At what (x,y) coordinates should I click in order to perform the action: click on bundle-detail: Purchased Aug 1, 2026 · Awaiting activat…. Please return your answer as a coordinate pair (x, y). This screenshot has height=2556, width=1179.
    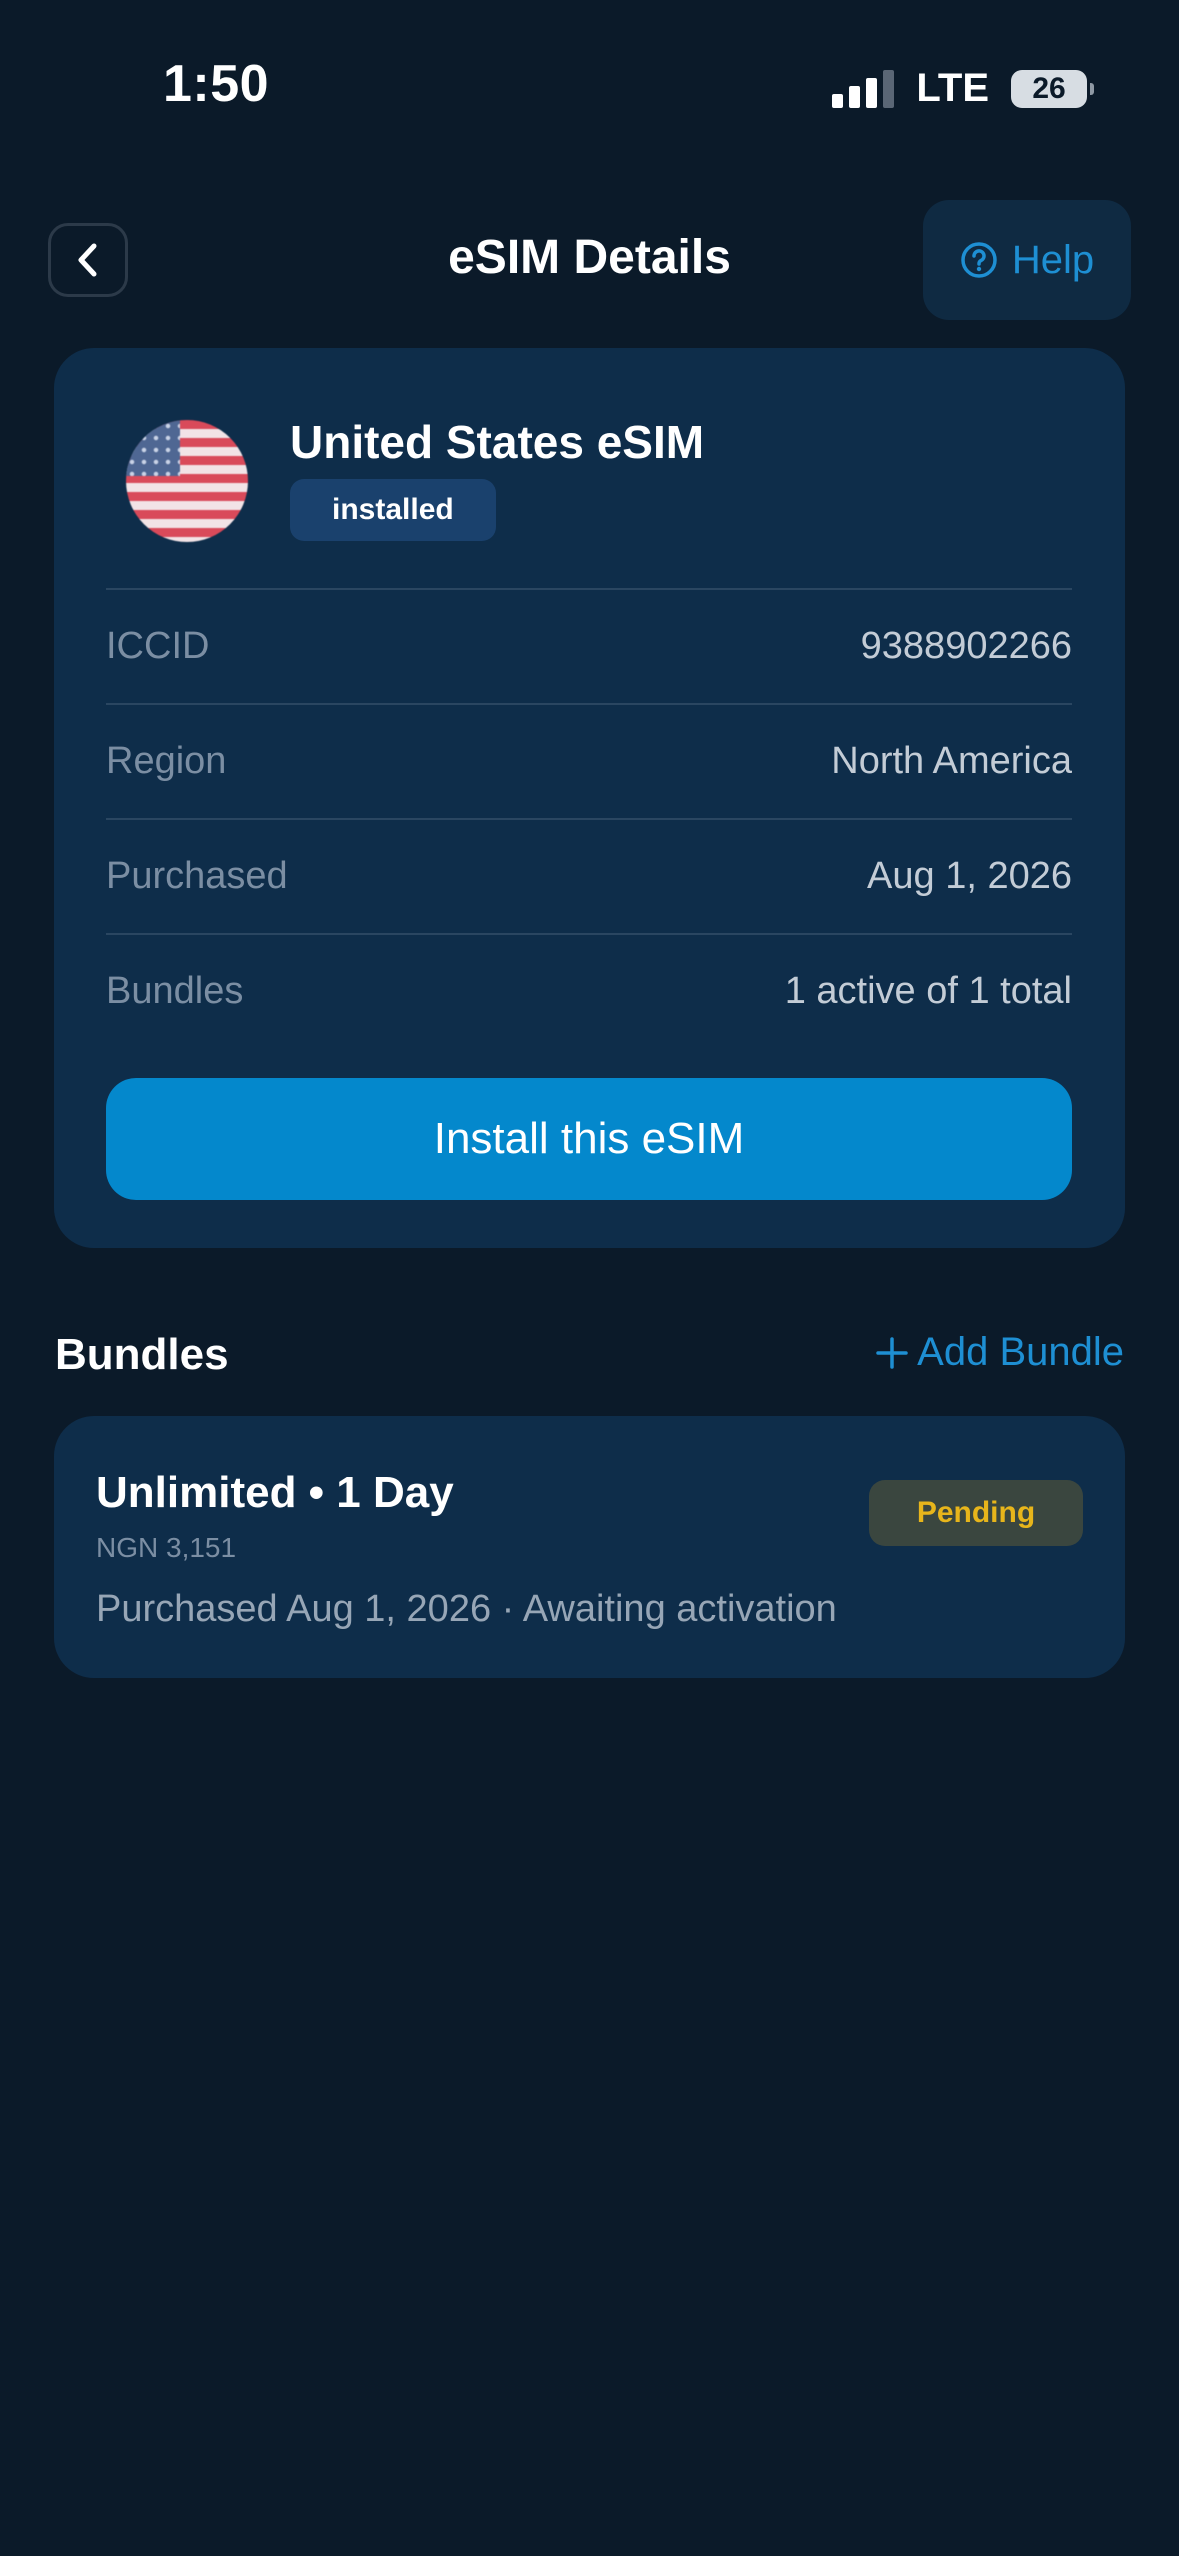
    Looking at the image, I should click on (466, 1609).